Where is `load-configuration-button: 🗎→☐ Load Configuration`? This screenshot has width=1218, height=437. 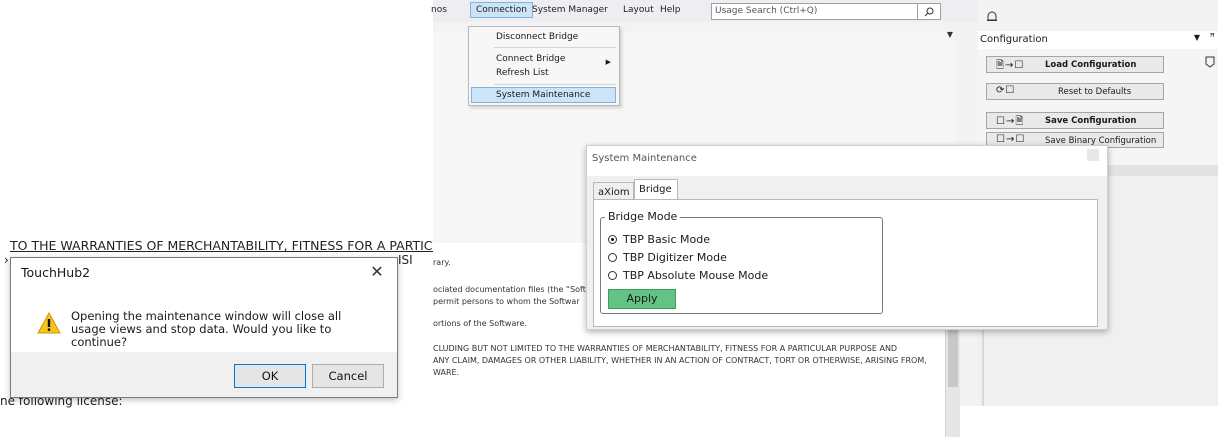
load-configuration-button: 🗎→☐ Load Configuration is located at coordinates (1075, 64).